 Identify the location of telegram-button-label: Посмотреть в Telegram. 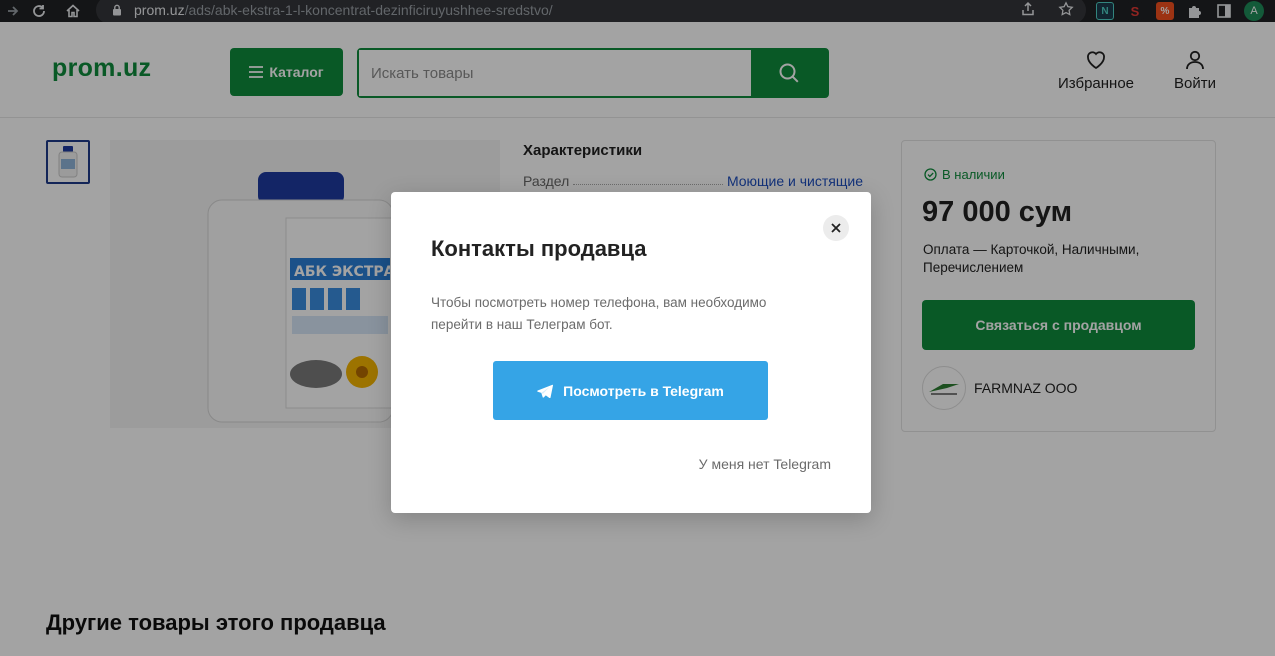
(643, 390).